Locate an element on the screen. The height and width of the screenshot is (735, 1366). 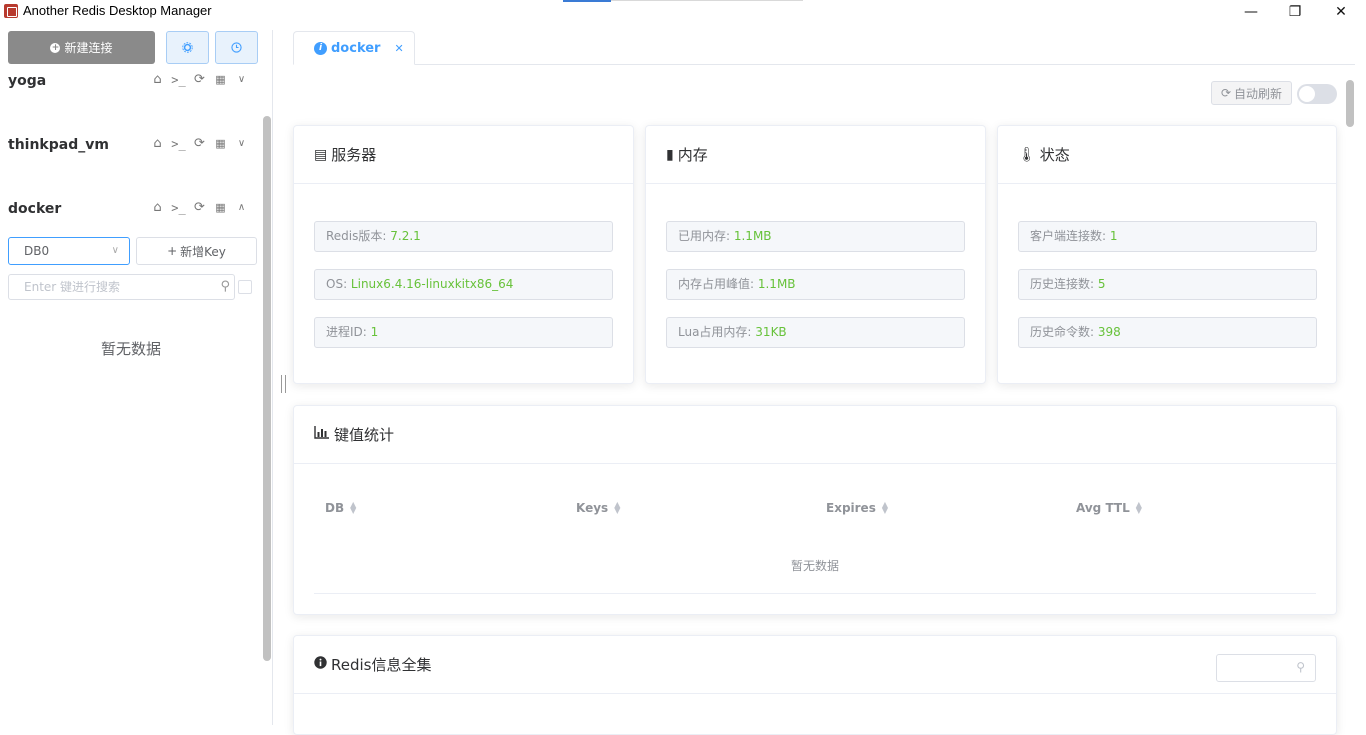
empty-keys-text: 暂无数据 is located at coordinates (130, 349).